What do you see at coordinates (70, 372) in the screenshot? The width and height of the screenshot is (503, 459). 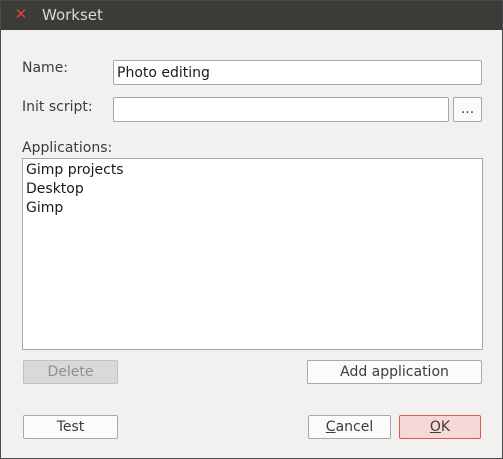 I see `delete-button: Delete` at bounding box center [70, 372].